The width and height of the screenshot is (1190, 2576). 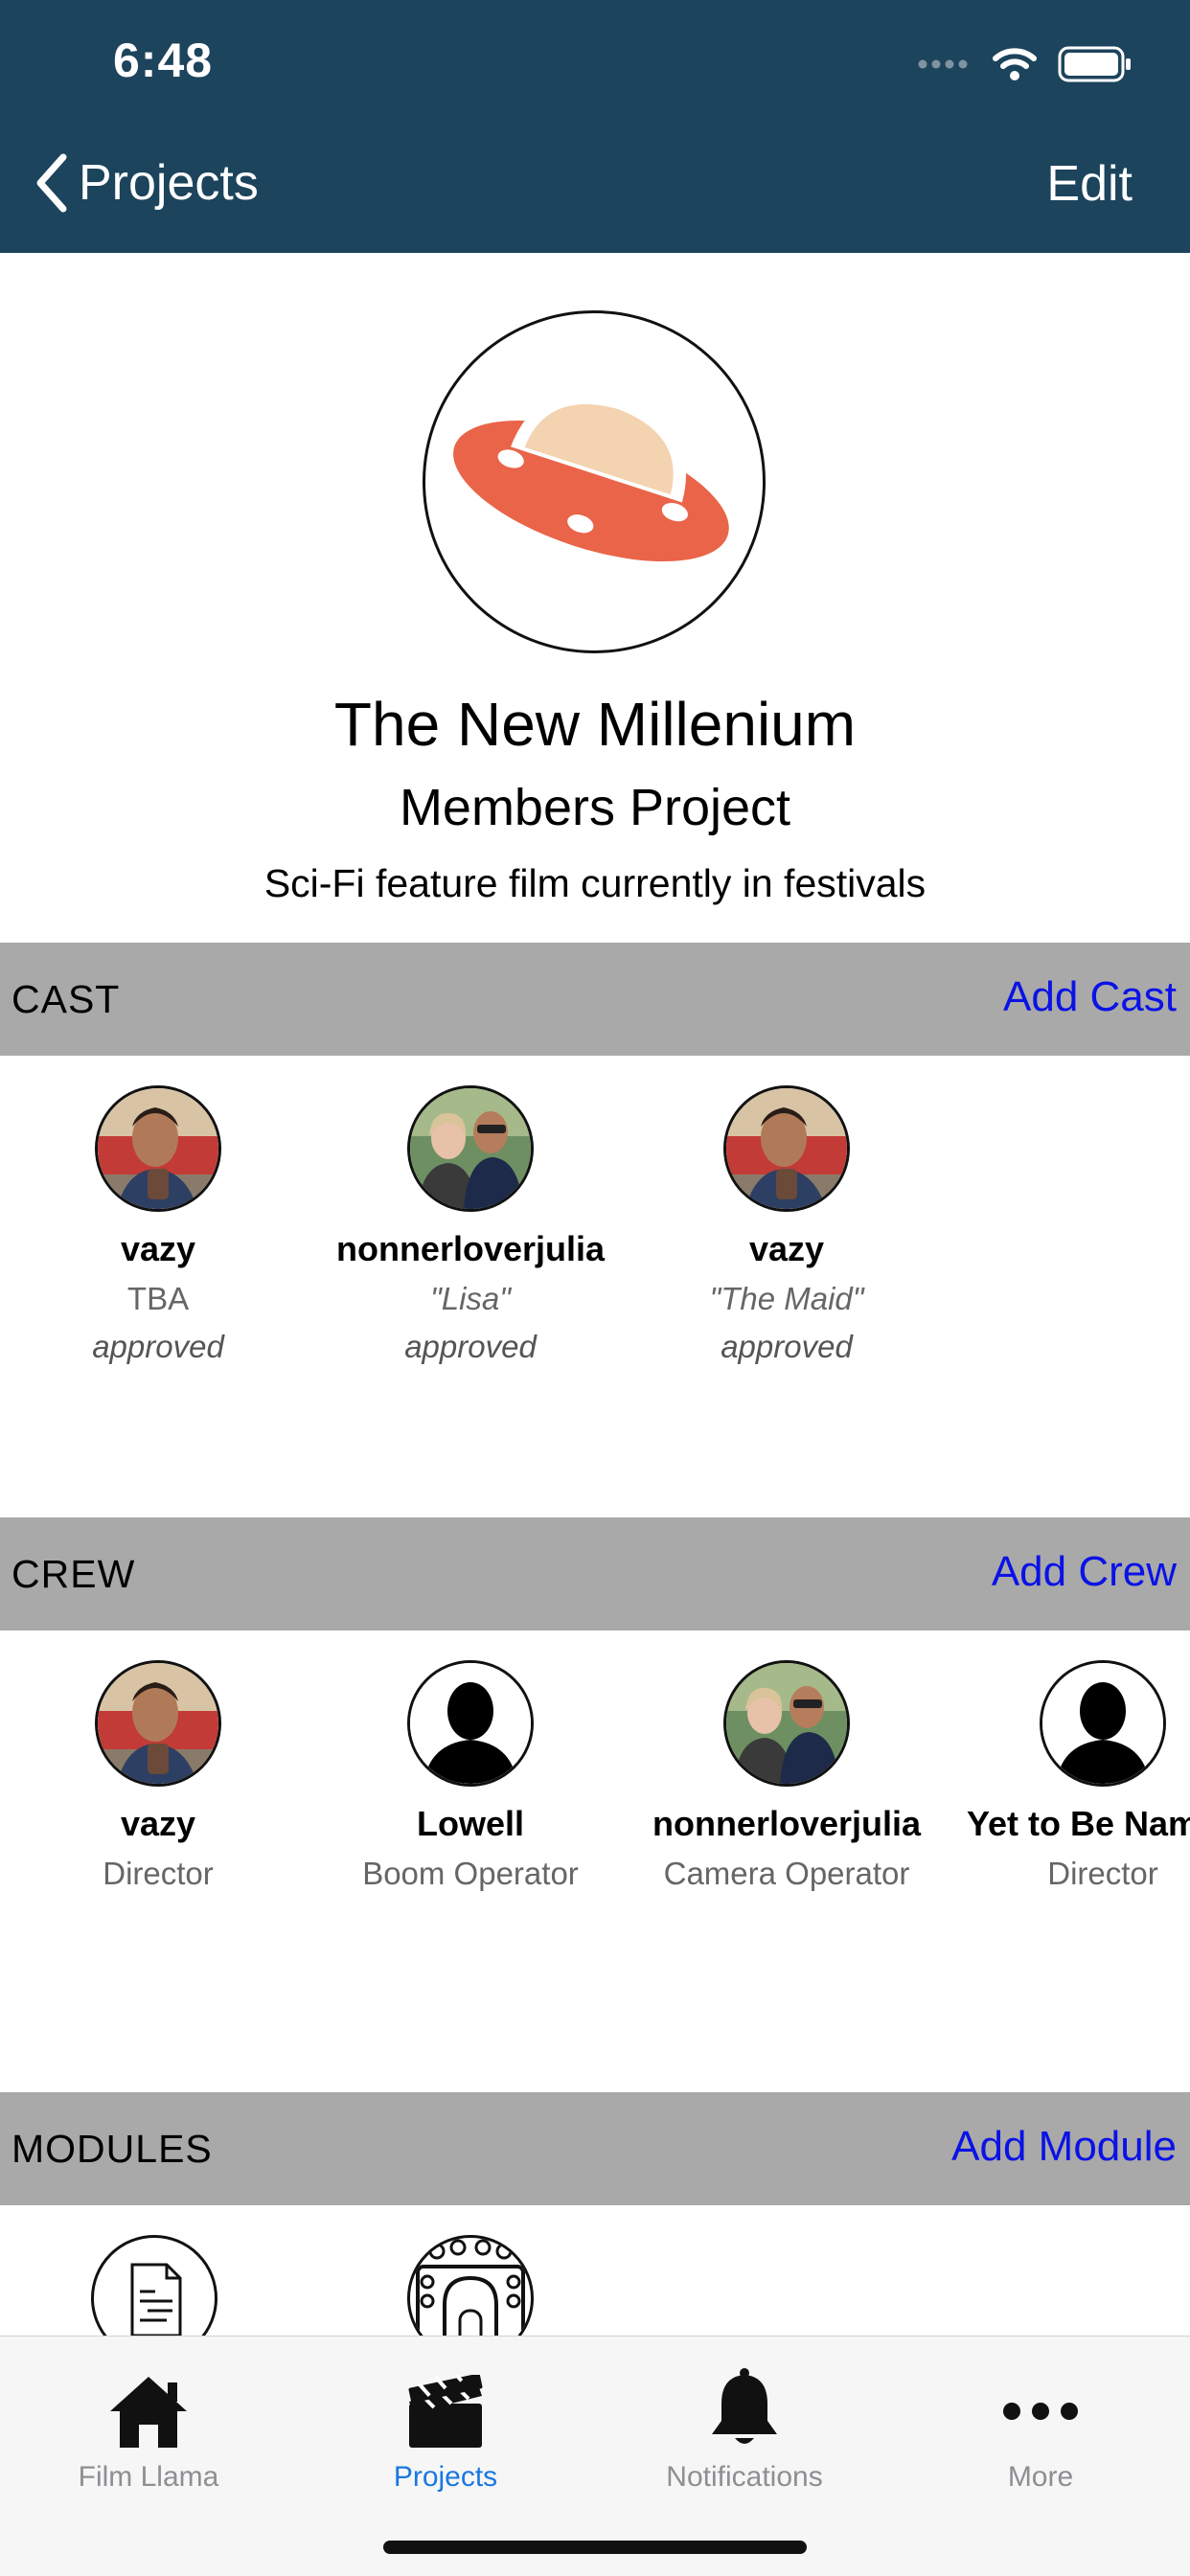 I want to click on tab-label: Notifications, so click(x=745, y=2477).